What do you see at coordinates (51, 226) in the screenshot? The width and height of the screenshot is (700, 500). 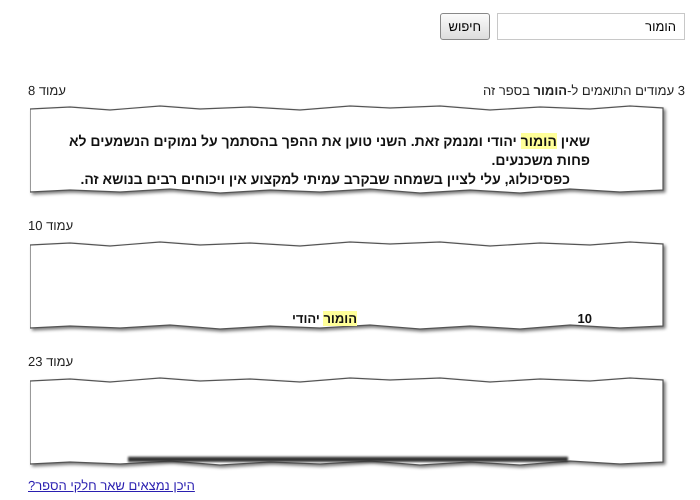 I see `page-label: עמוד 10` at bounding box center [51, 226].